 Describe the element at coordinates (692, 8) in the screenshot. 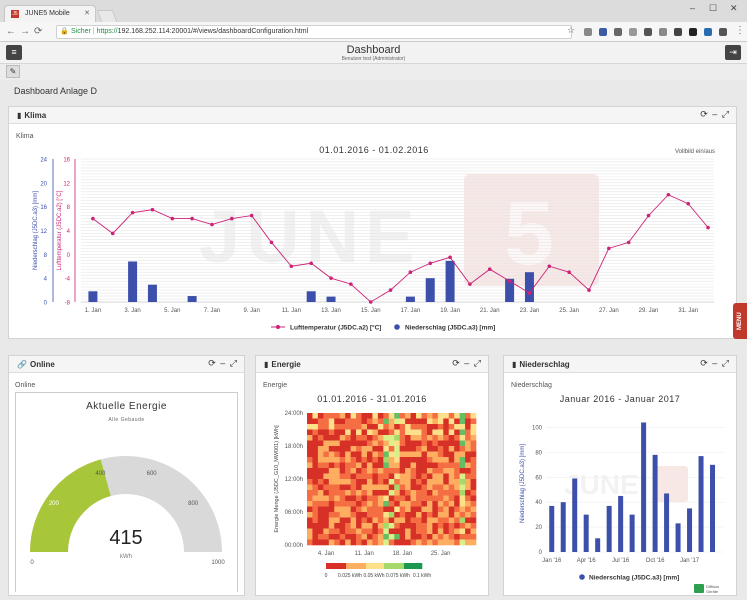

I see `window-minimize-icon: –` at that location.